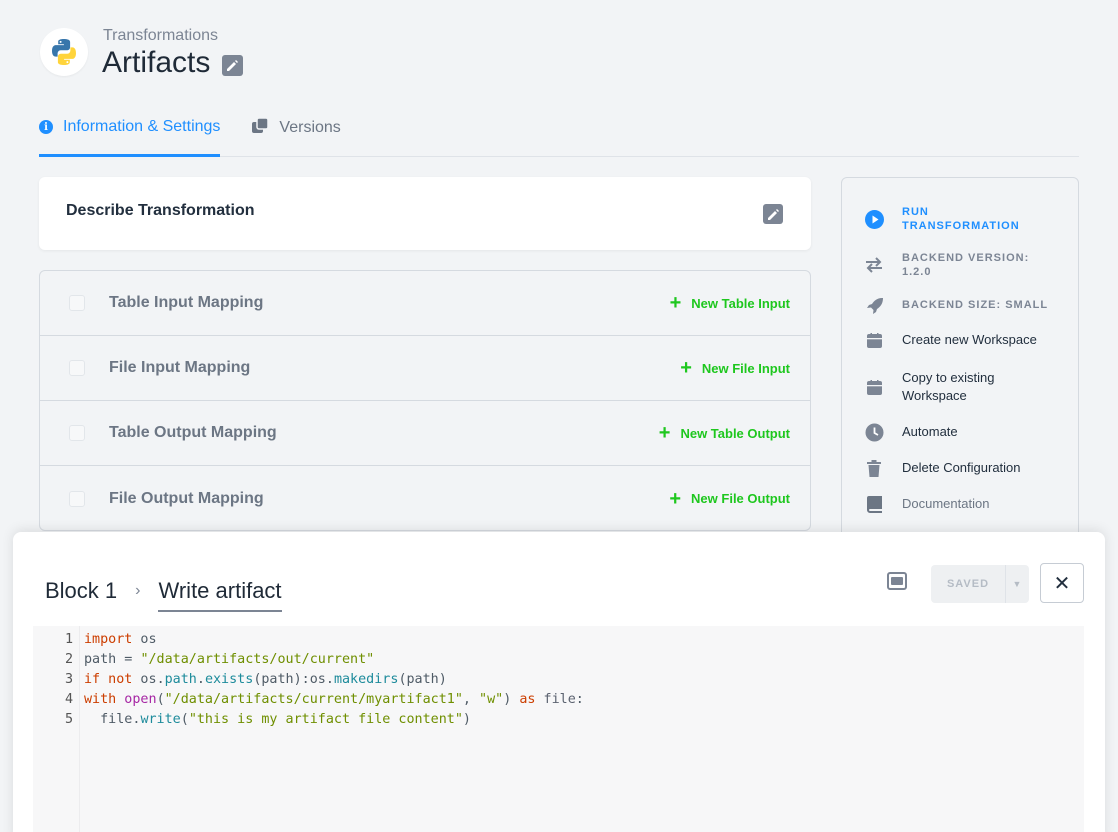 The image size is (1118, 832). What do you see at coordinates (186, 498) in the screenshot?
I see `mapping-label: File Output Mapping` at bounding box center [186, 498].